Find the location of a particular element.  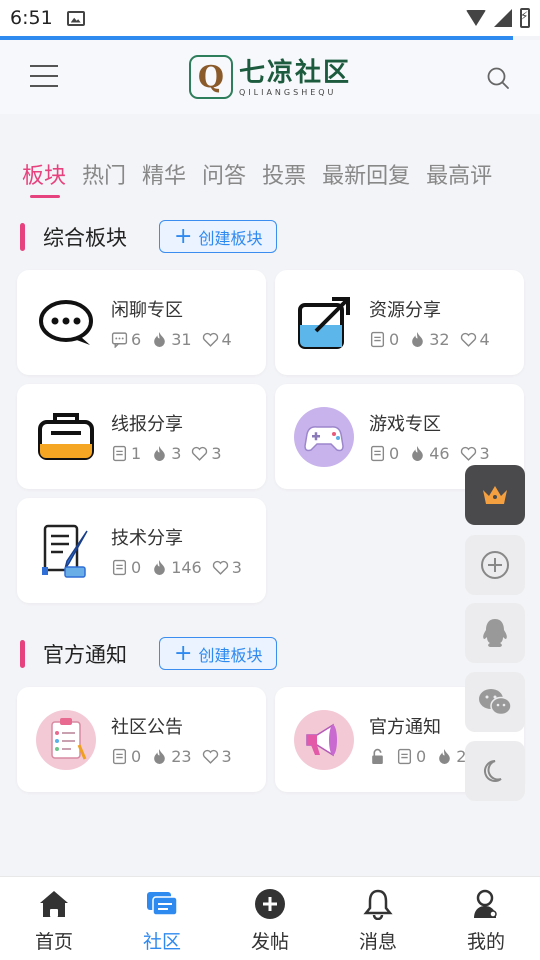

search-icon is located at coordinates (498, 78).